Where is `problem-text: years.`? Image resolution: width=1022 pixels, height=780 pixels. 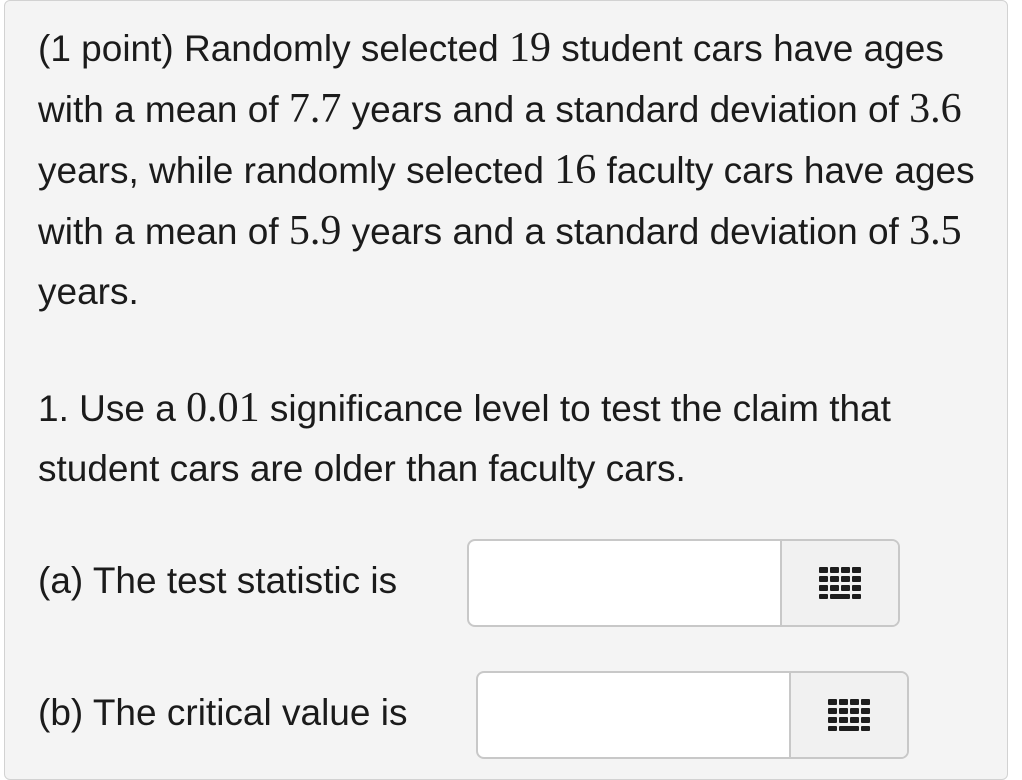
problem-text: years. is located at coordinates (88, 291).